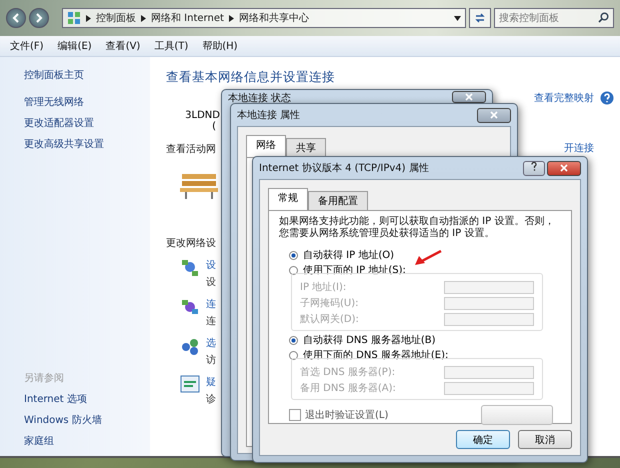 The image size is (620, 468). What do you see at coordinates (123, 46) in the screenshot?
I see `menu-item: 查看(V)` at bounding box center [123, 46].